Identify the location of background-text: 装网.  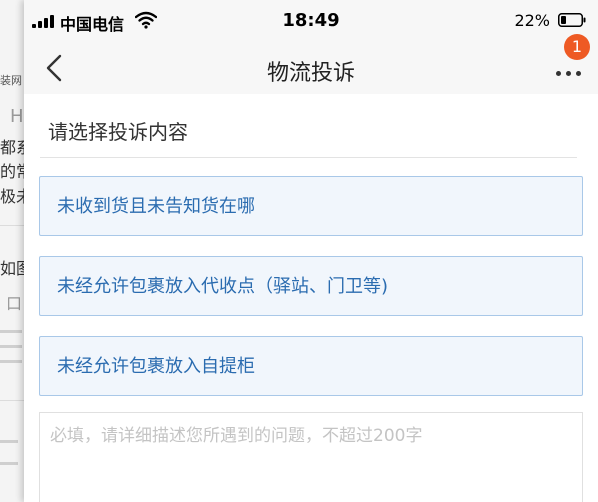
(11, 80).